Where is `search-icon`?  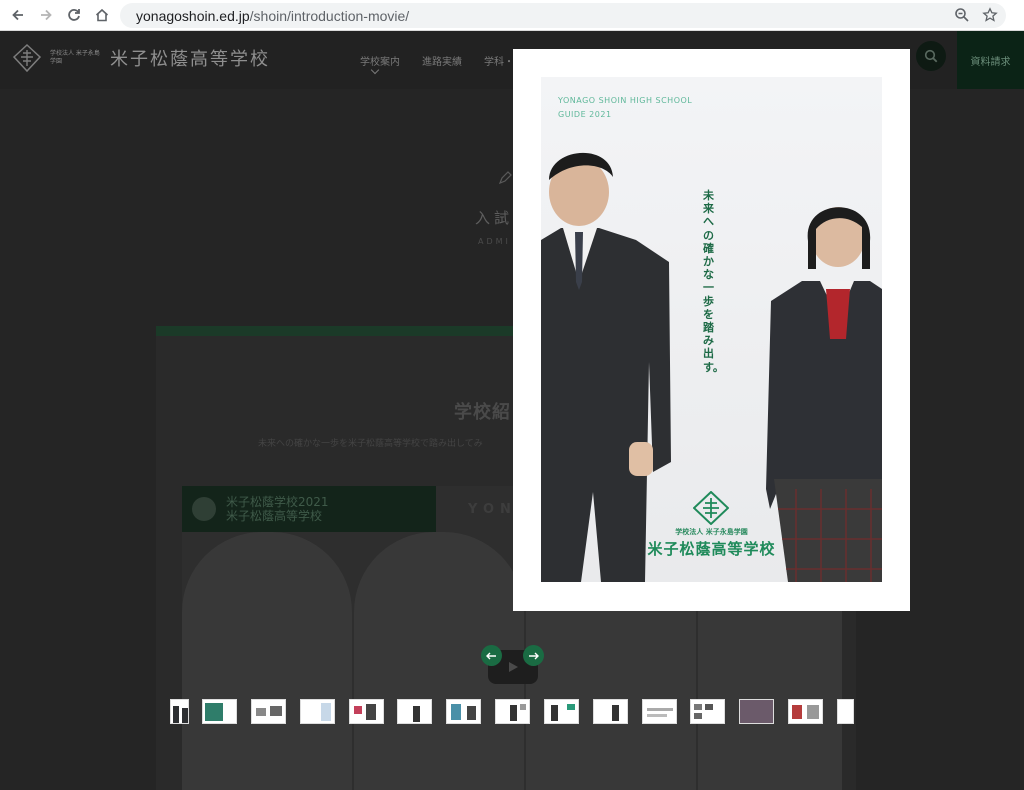 search-icon is located at coordinates (931, 56).